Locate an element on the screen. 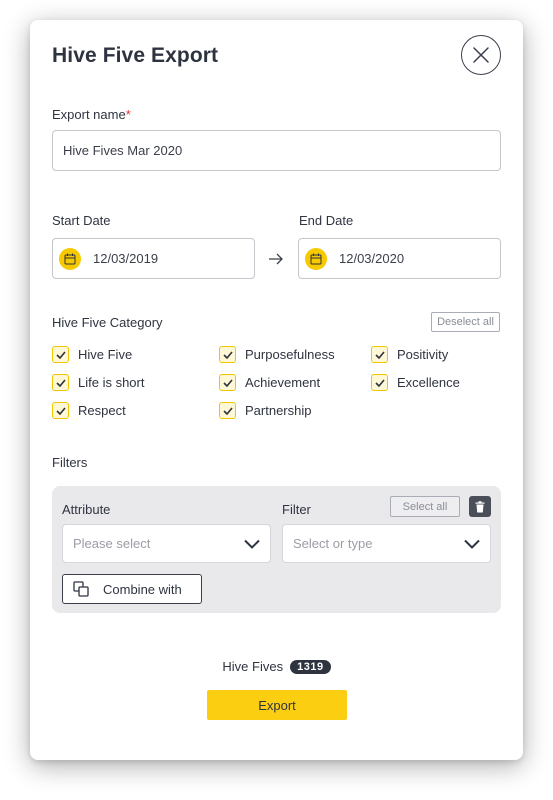 This screenshot has width=553, height=800. category-label-text: Excellence is located at coordinates (428, 382).